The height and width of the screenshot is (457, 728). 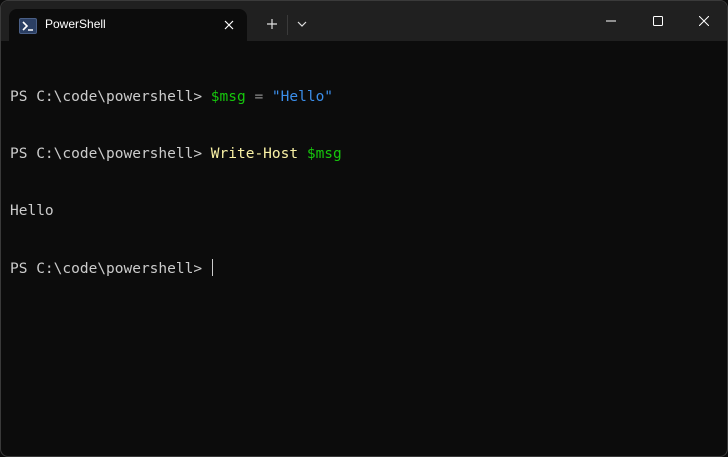 I want to click on new-tab-button, so click(x=272, y=24).